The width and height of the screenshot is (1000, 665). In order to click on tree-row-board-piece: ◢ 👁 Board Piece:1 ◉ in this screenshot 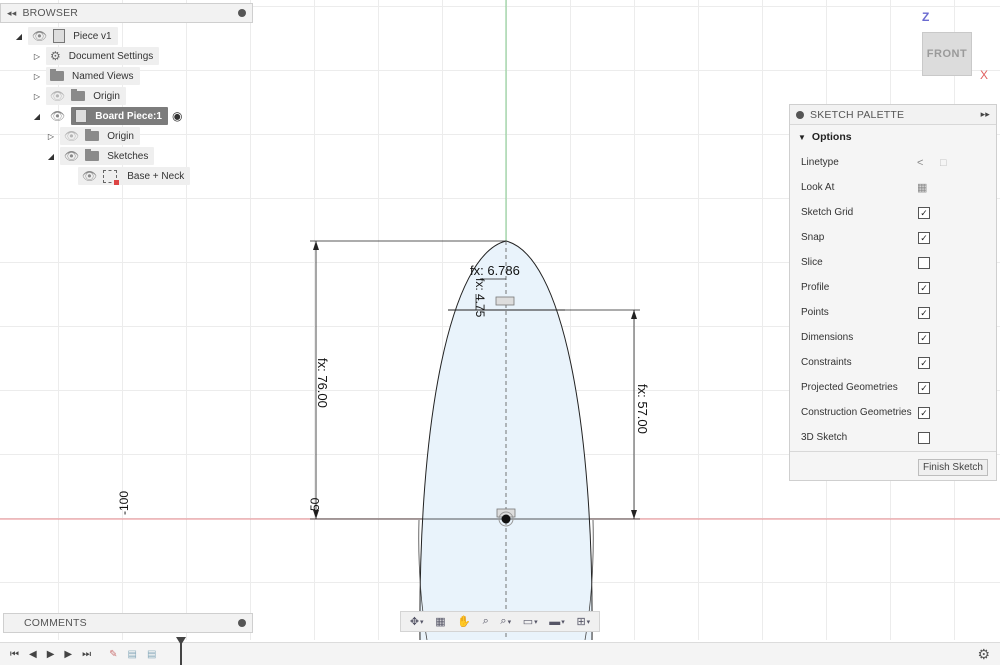, I will do `click(110, 116)`.